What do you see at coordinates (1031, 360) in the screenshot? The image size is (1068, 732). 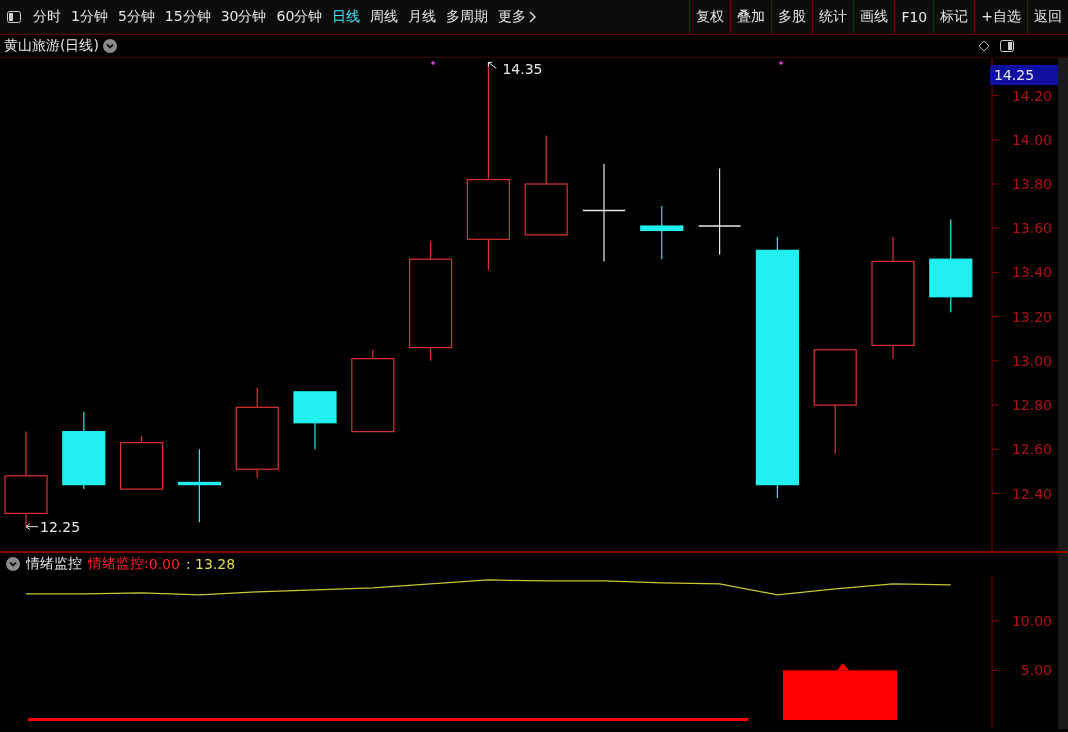 I see `axis-tick-label: 13.00` at bounding box center [1031, 360].